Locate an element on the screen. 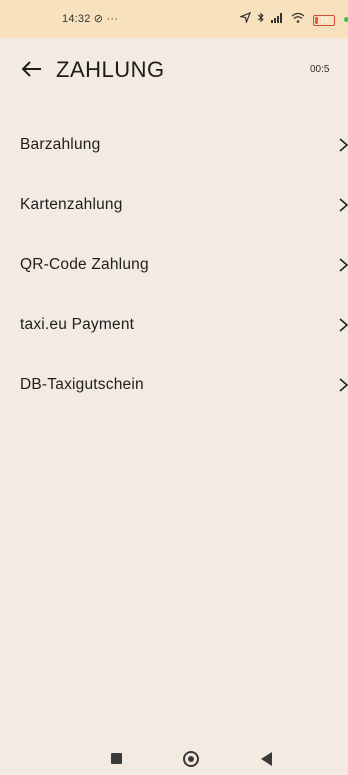  session-timer: 00:5 is located at coordinates (320, 69).